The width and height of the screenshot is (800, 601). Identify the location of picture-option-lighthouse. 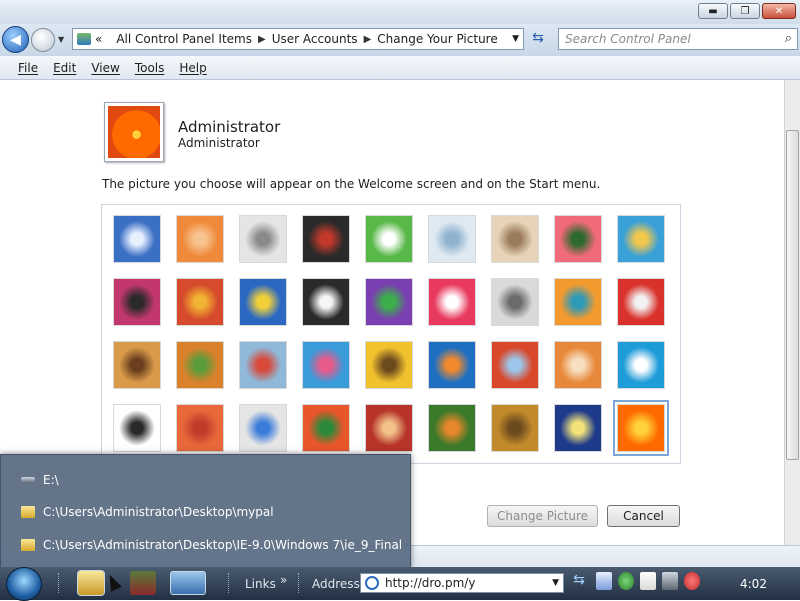
(578, 428).